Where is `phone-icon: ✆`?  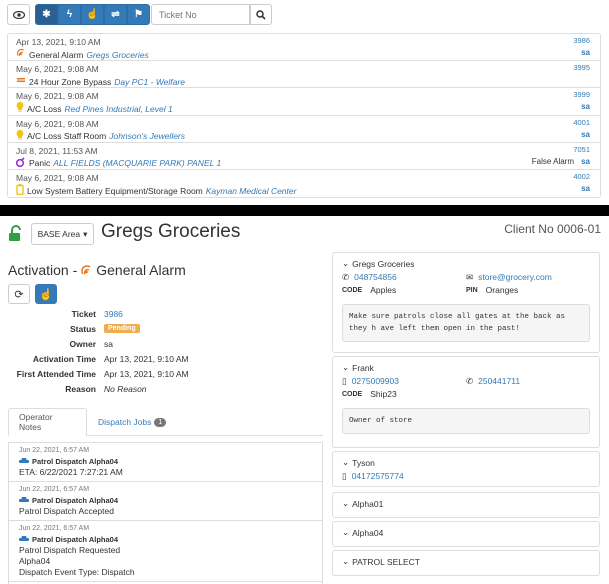 phone-icon: ✆ is located at coordinates (346, 277).